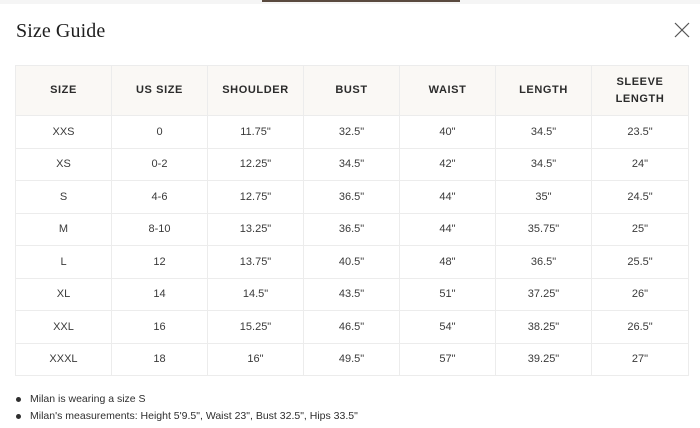 The image size is (700, 428). What do you see at coordinates (447, 164) in the screenshot?
I see `table-cell: 42"` at bounding box center [447, 164].